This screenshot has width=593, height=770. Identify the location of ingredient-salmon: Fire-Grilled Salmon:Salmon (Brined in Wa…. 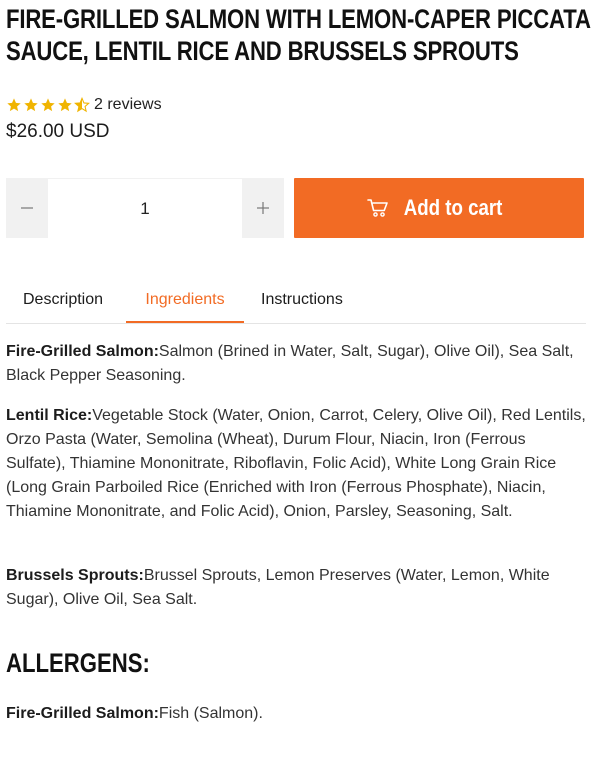
(297, 364).